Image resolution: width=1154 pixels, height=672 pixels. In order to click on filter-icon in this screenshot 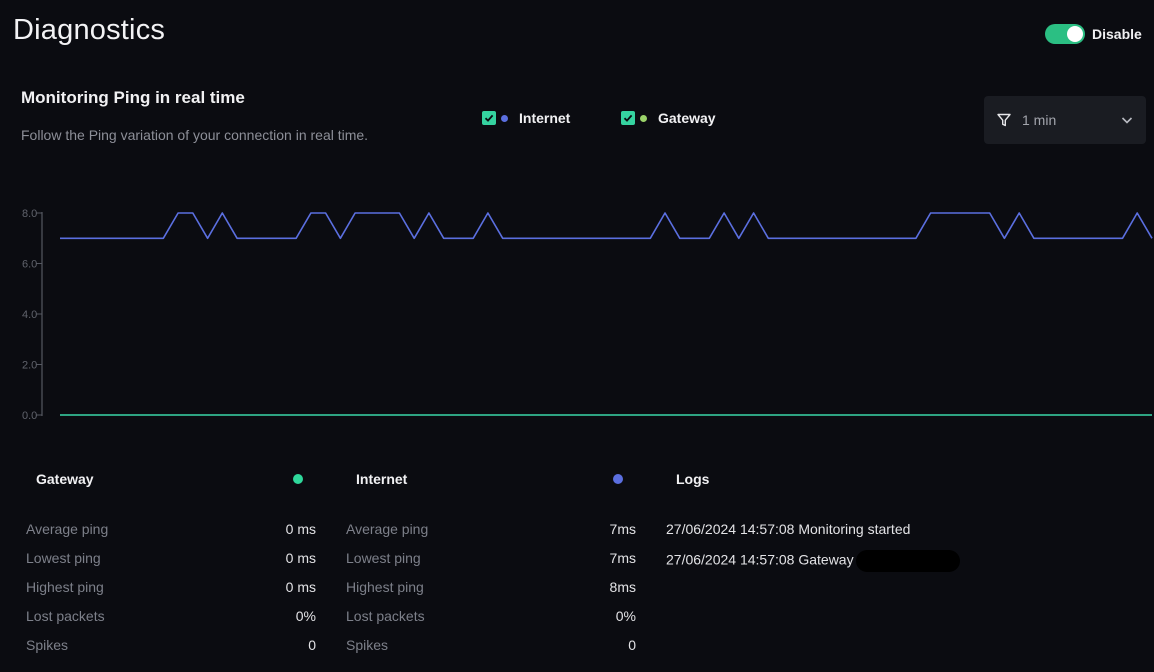, I will do `click(1004, 120)`.